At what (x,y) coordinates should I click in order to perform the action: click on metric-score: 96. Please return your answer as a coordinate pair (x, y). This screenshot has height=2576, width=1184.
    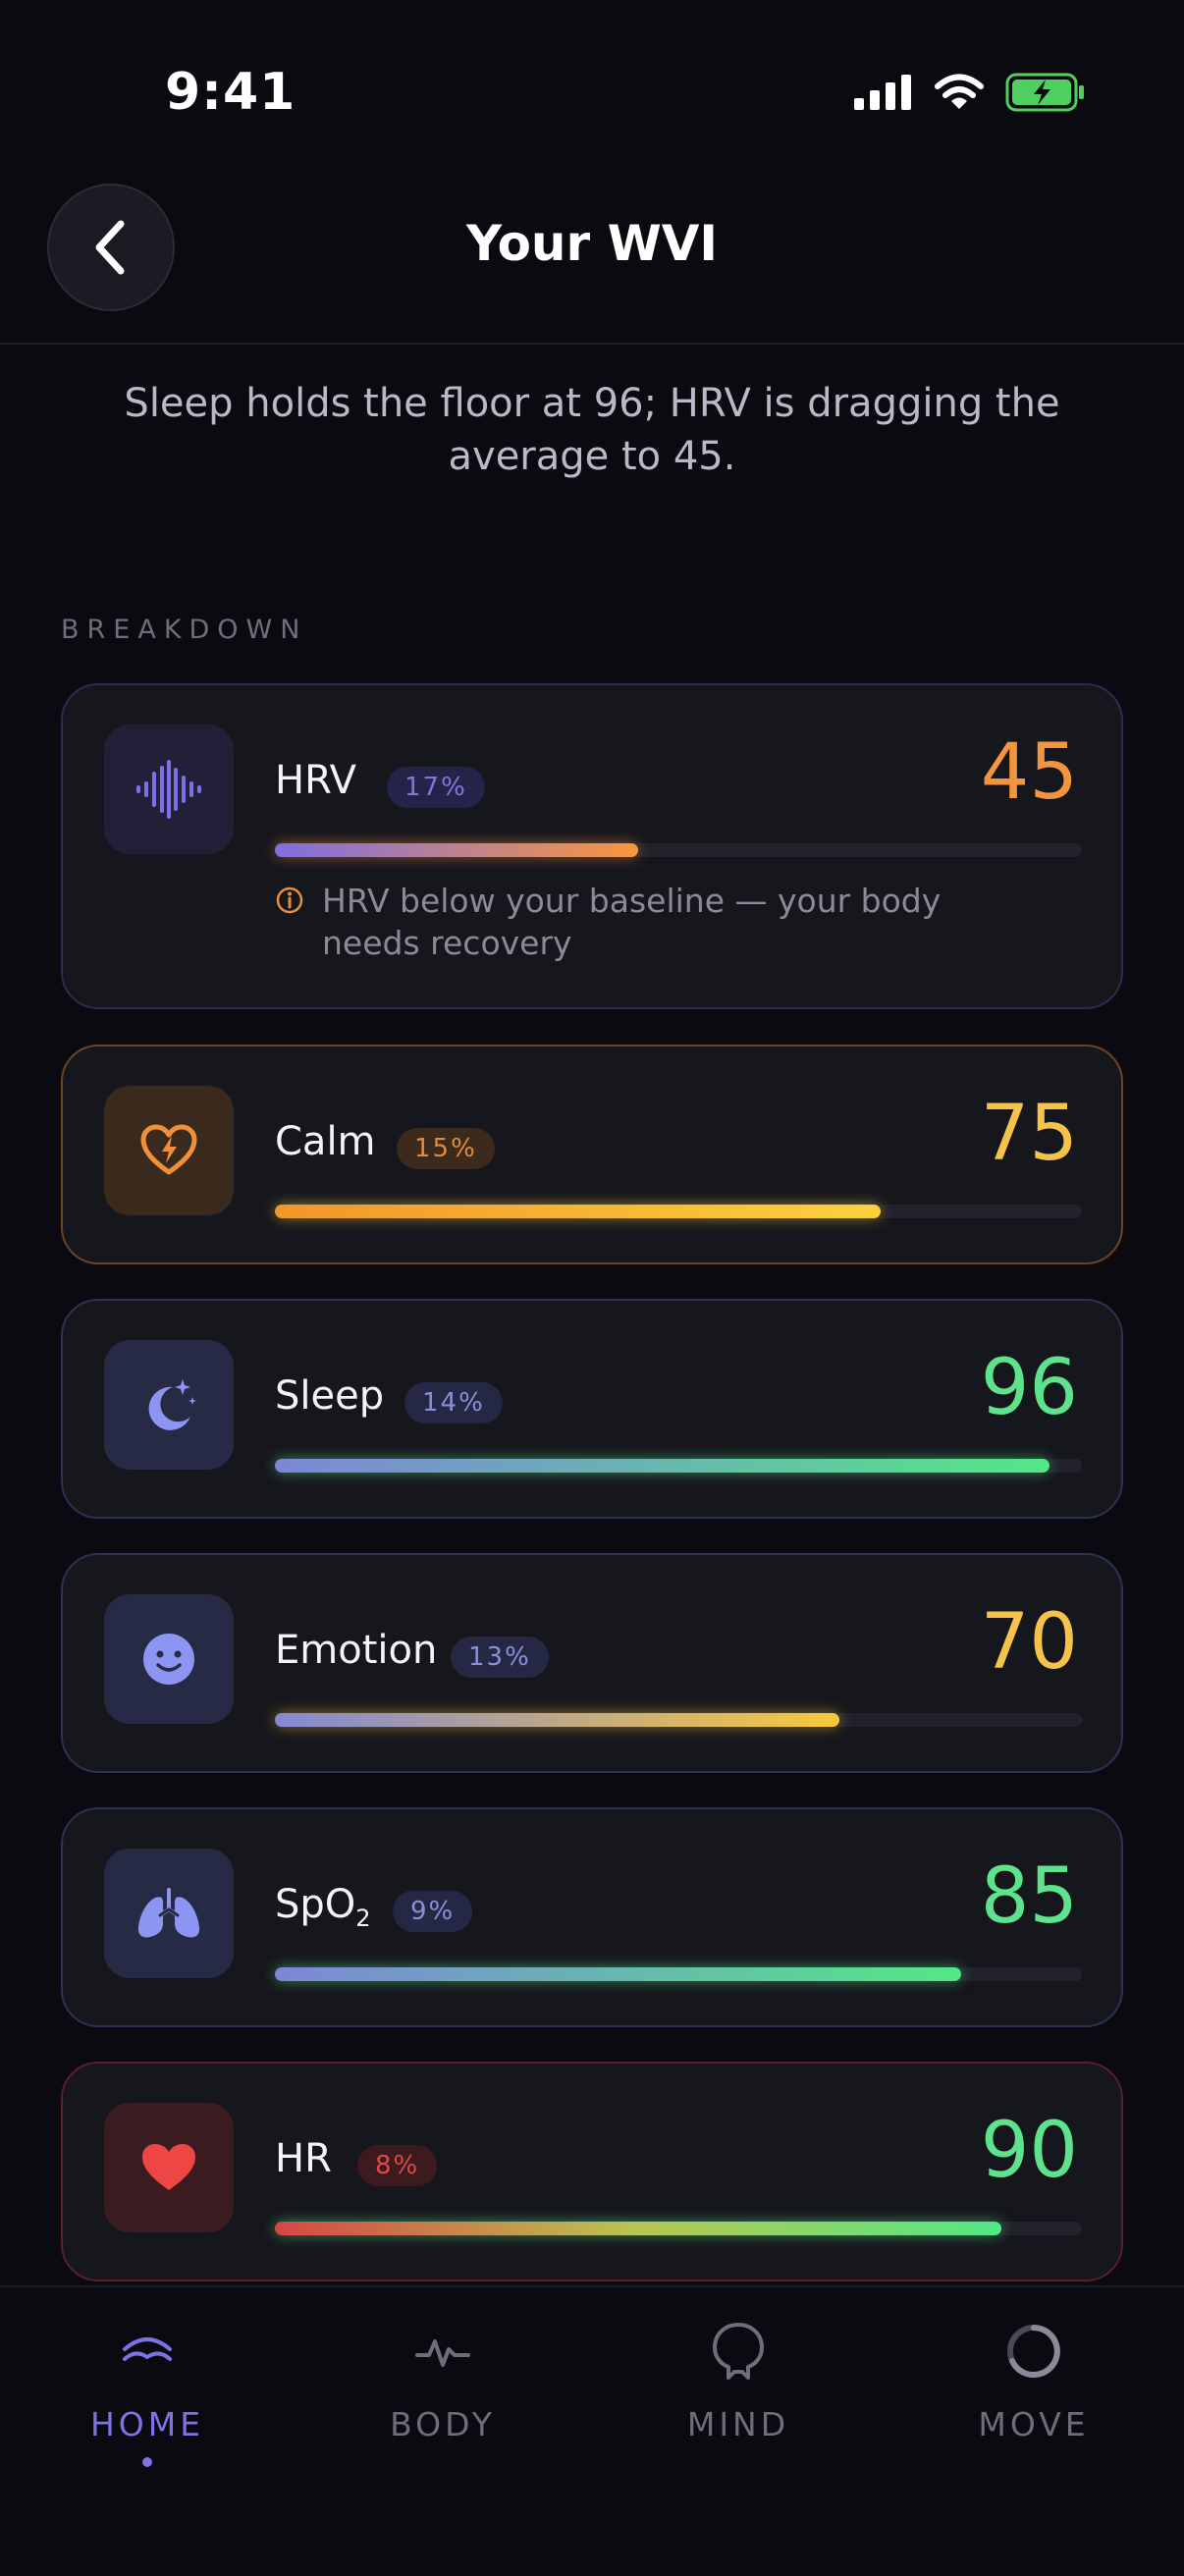
    Looking at the image, I should click on (1029, 1388).